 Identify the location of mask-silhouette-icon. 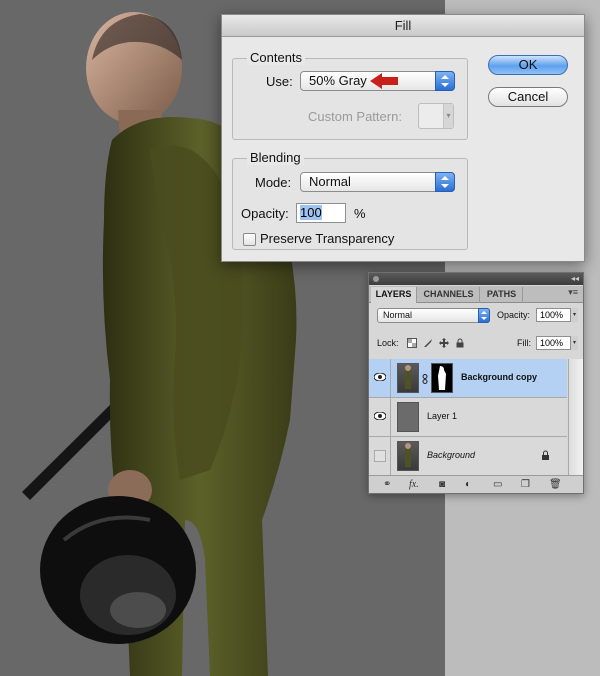
(442, 378).